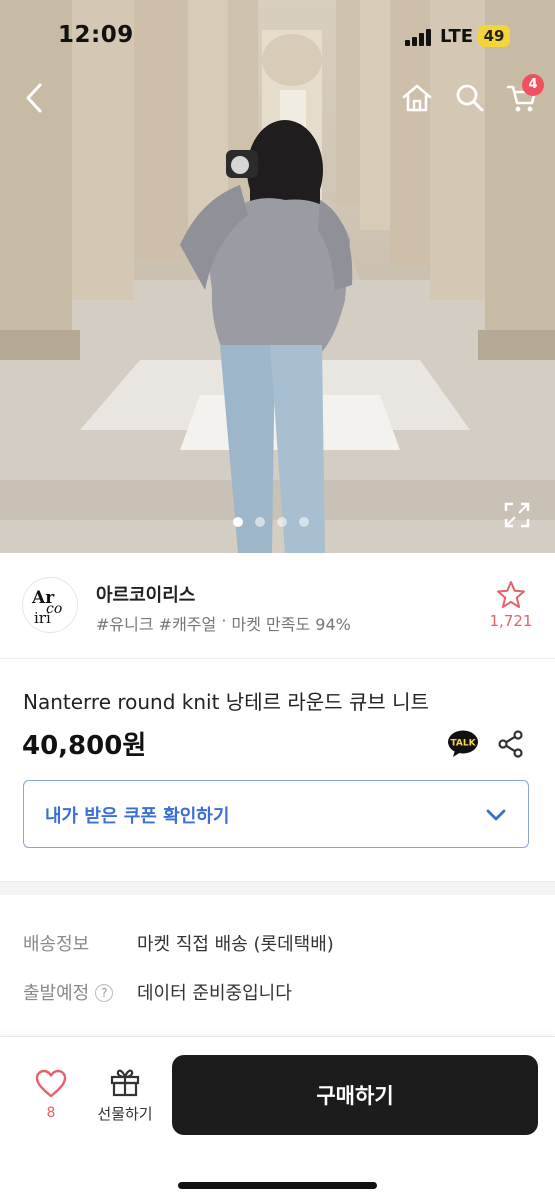 This screenshot has width=555, height=1200. Describe the element at coordinates (104, 993) in the screenshot. I see `help-icon: ?` at that location.